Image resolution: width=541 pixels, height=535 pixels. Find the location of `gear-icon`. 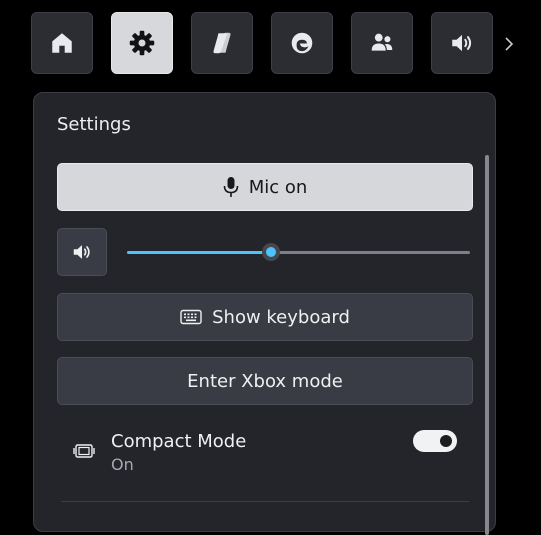

gear-icon is located at coordinates (142, 43).